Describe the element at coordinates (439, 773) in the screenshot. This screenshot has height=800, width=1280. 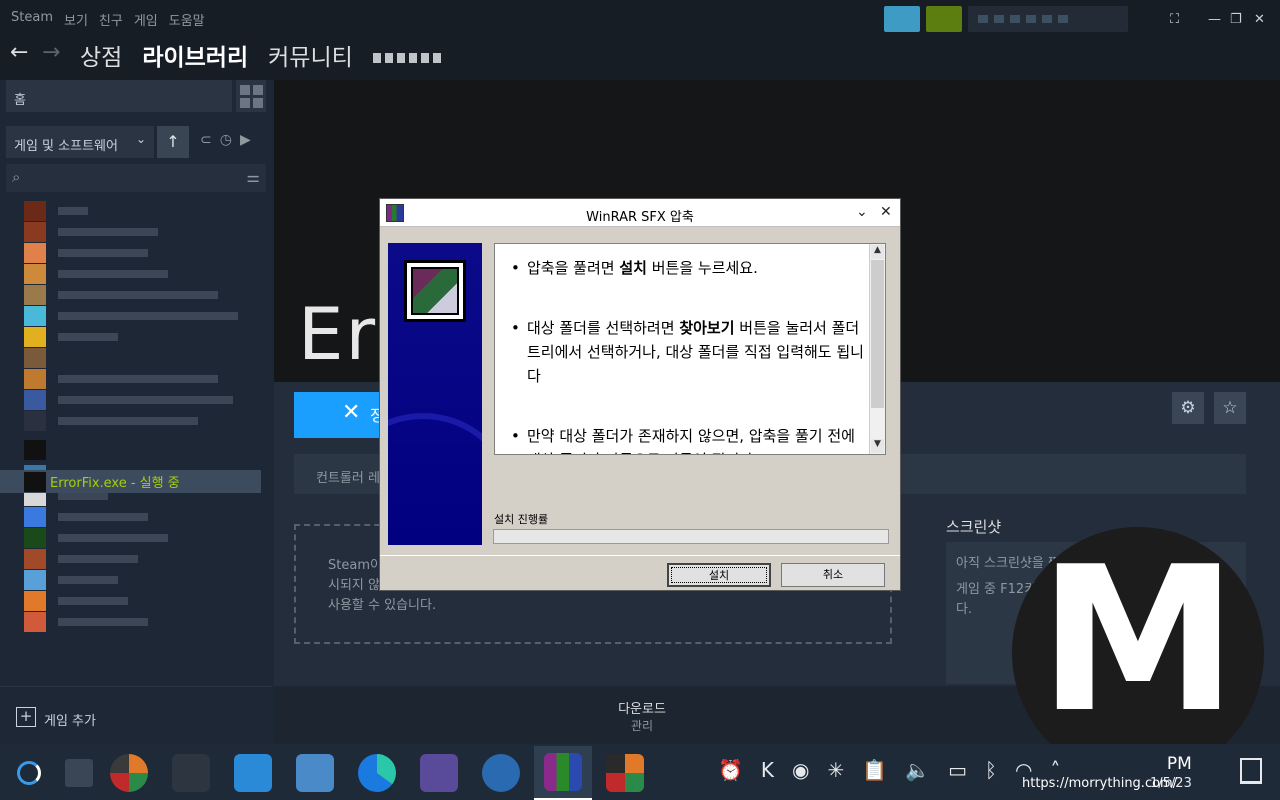
I see `kde-connect-icon` at that location.